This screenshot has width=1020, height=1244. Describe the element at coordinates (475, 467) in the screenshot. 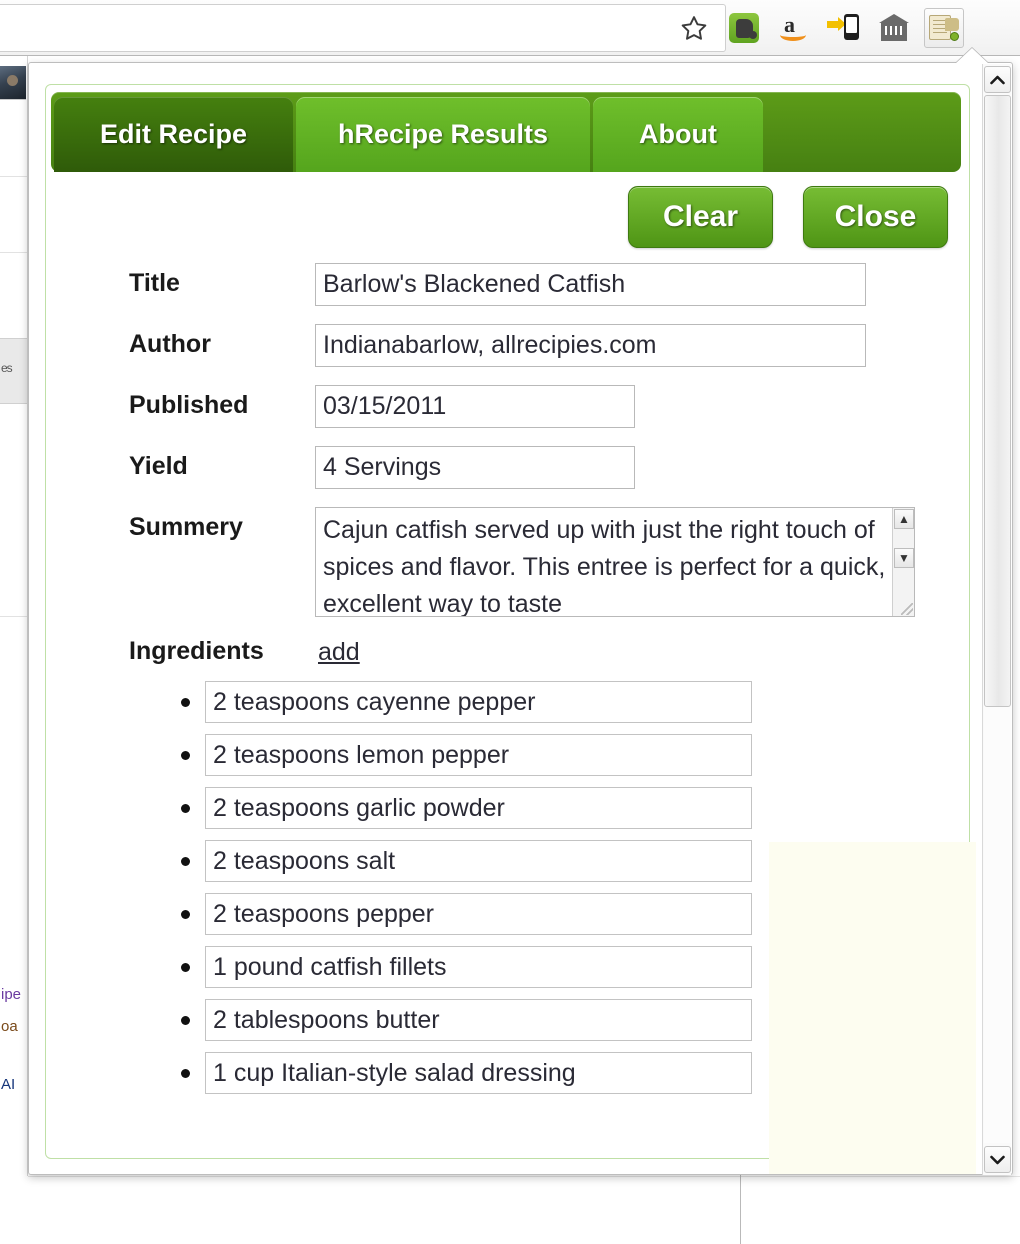

I see `yield-input` at that location.